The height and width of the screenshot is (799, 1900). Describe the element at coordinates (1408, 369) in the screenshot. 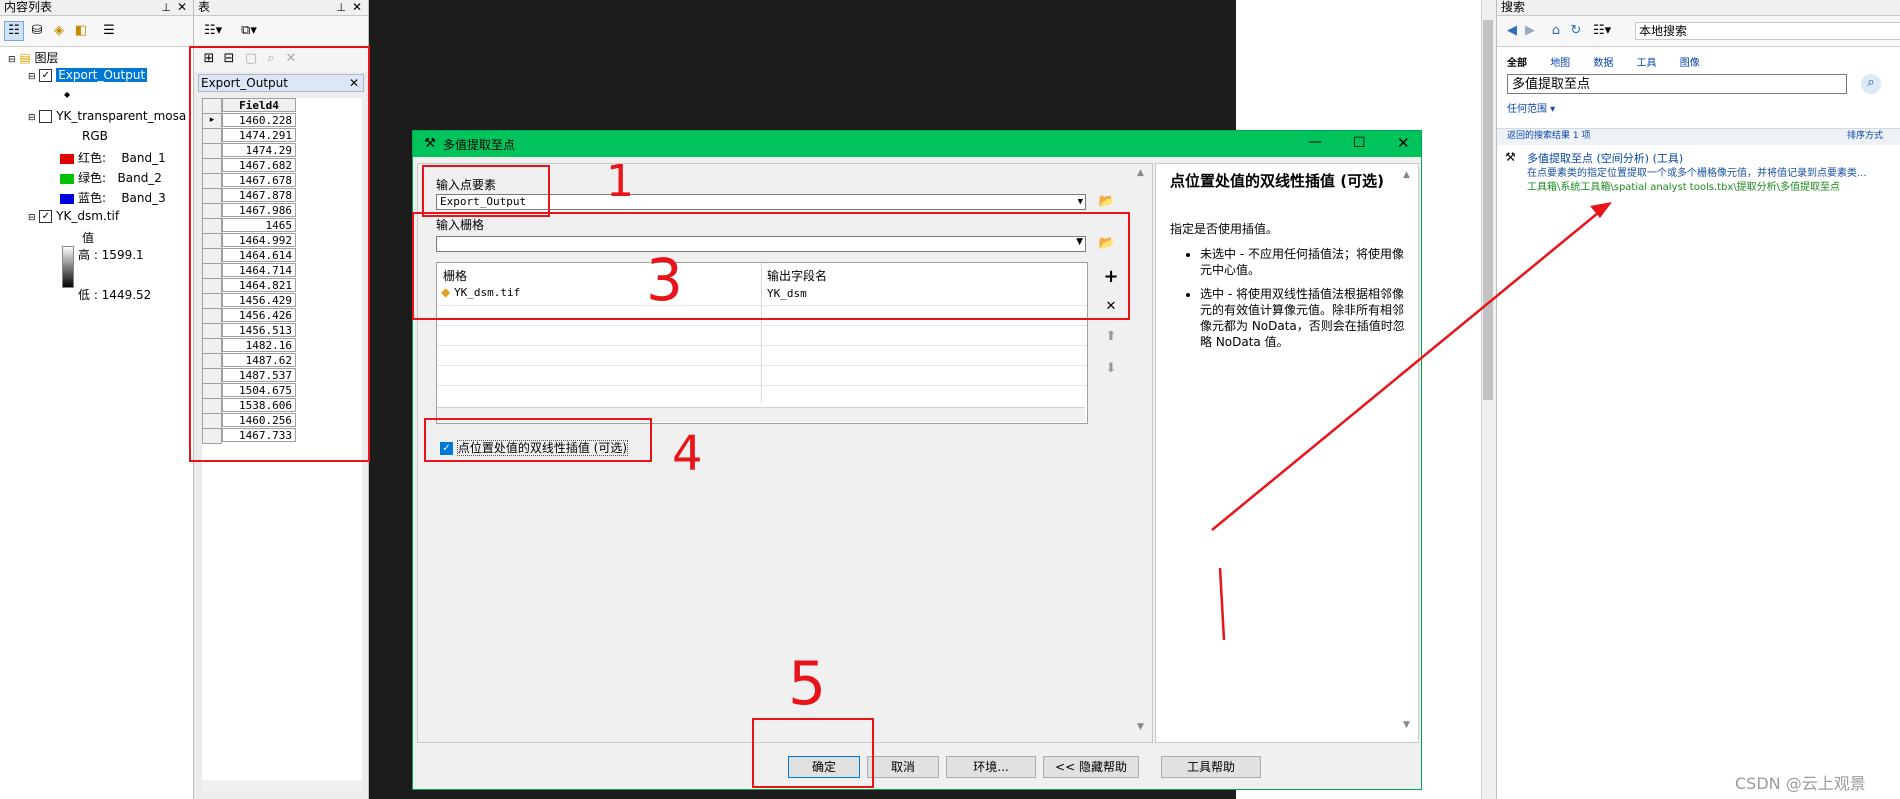

I see `annotation-arrow-line` at that location.